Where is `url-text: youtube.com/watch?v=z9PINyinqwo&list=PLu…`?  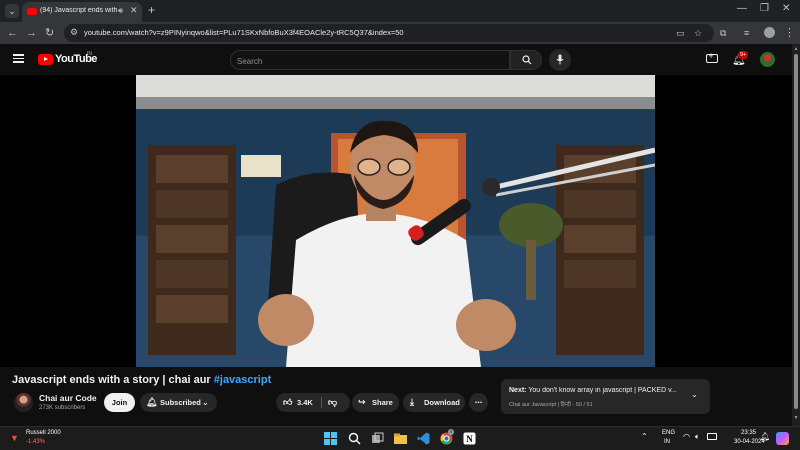 url-text: youtube.com/watch?v=z9PINyinqwo&list=PLu… is located at coordinates (244, 32).